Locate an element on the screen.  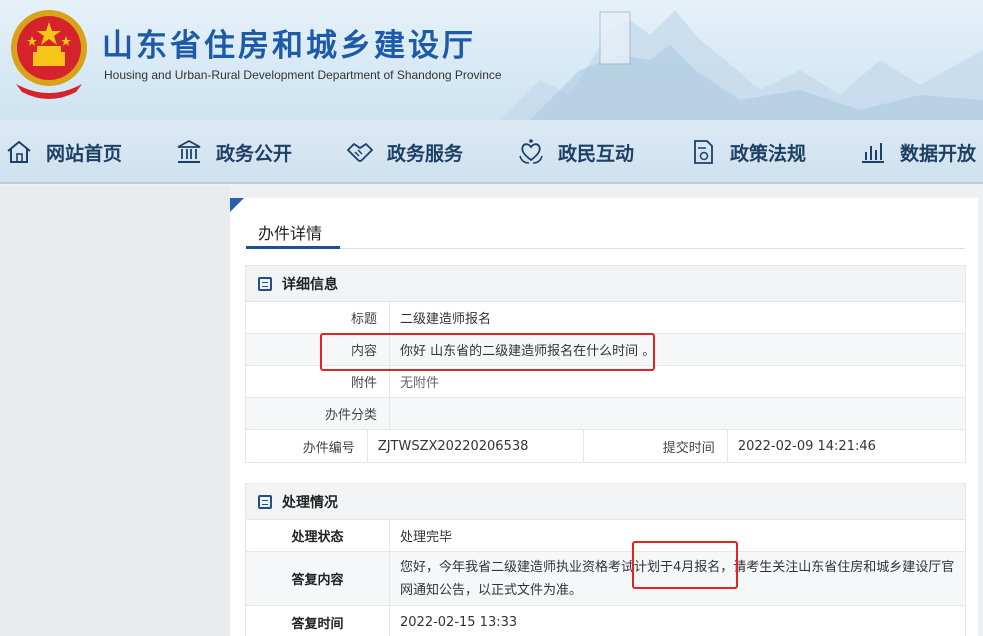
heart-hands-icon is located at coordinates (531, 152).